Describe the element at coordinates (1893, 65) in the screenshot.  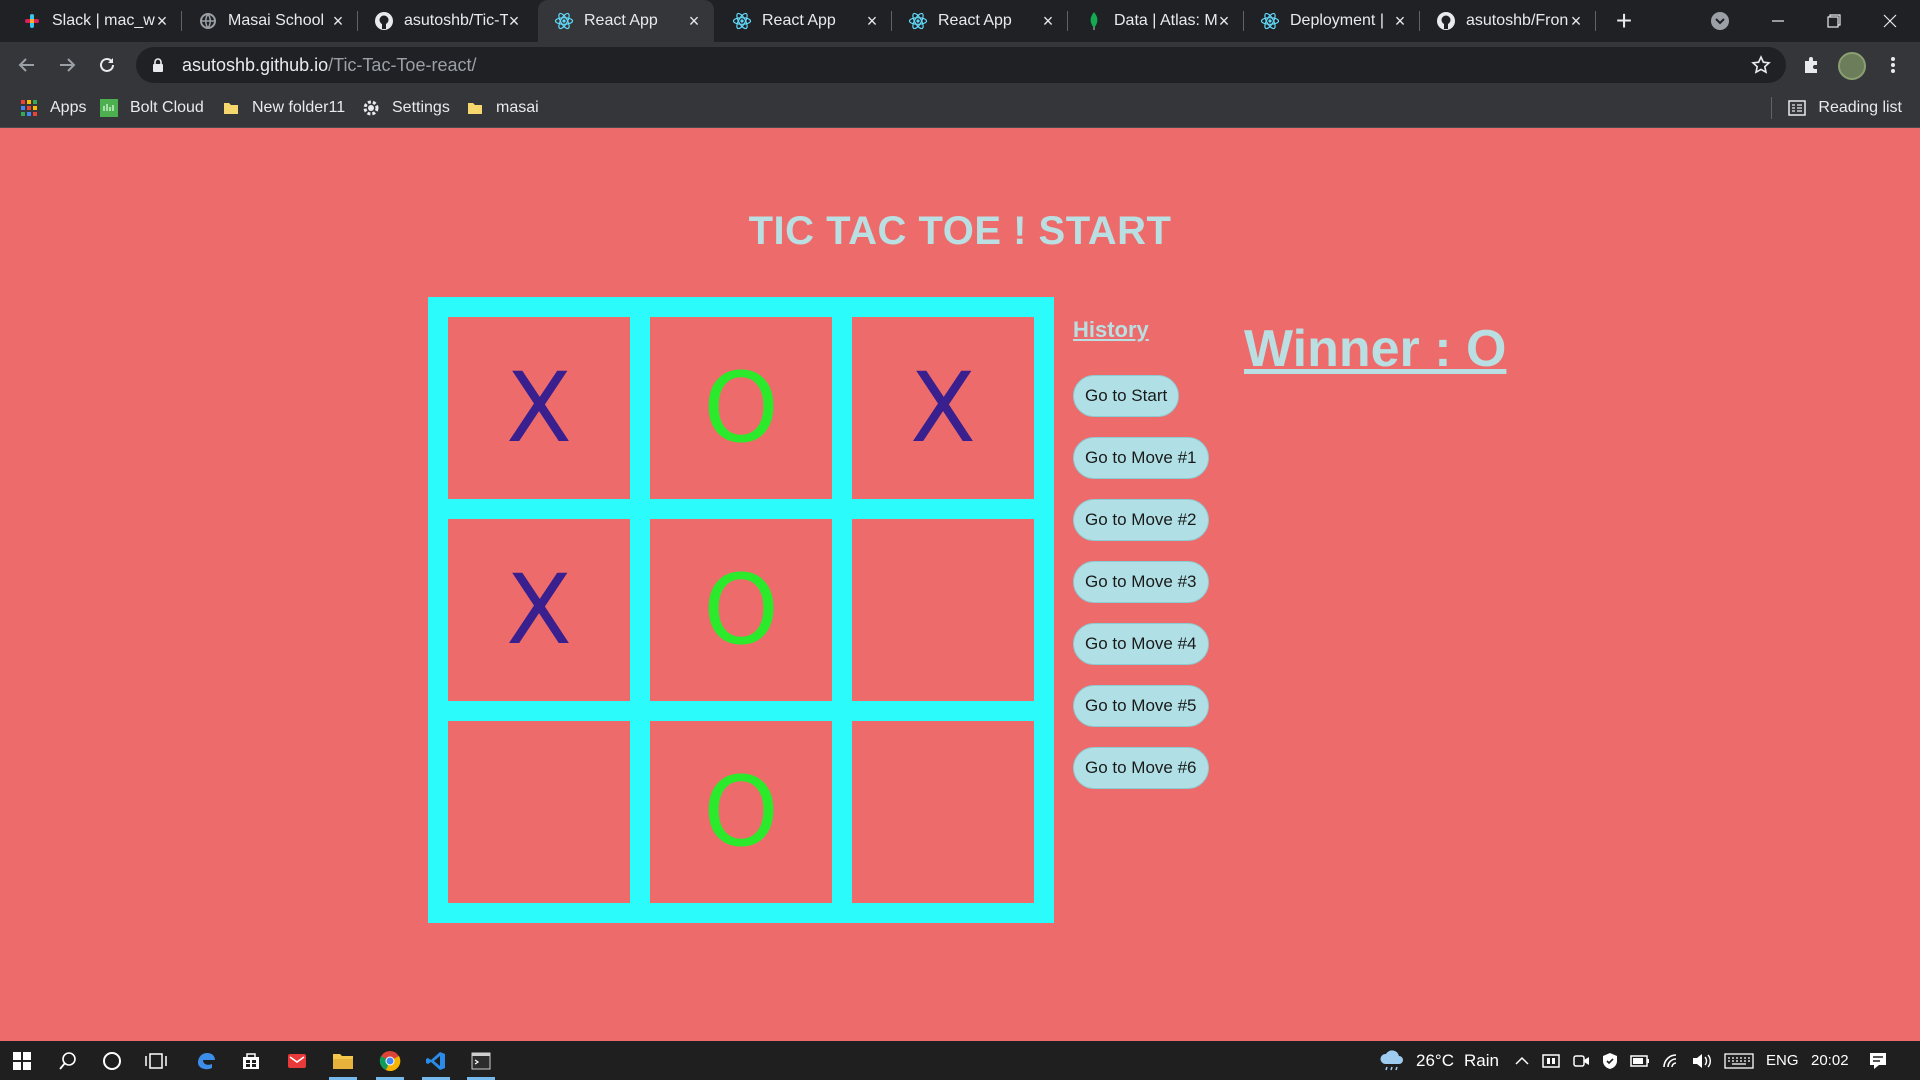
I see `more-menu-icon` at that location.